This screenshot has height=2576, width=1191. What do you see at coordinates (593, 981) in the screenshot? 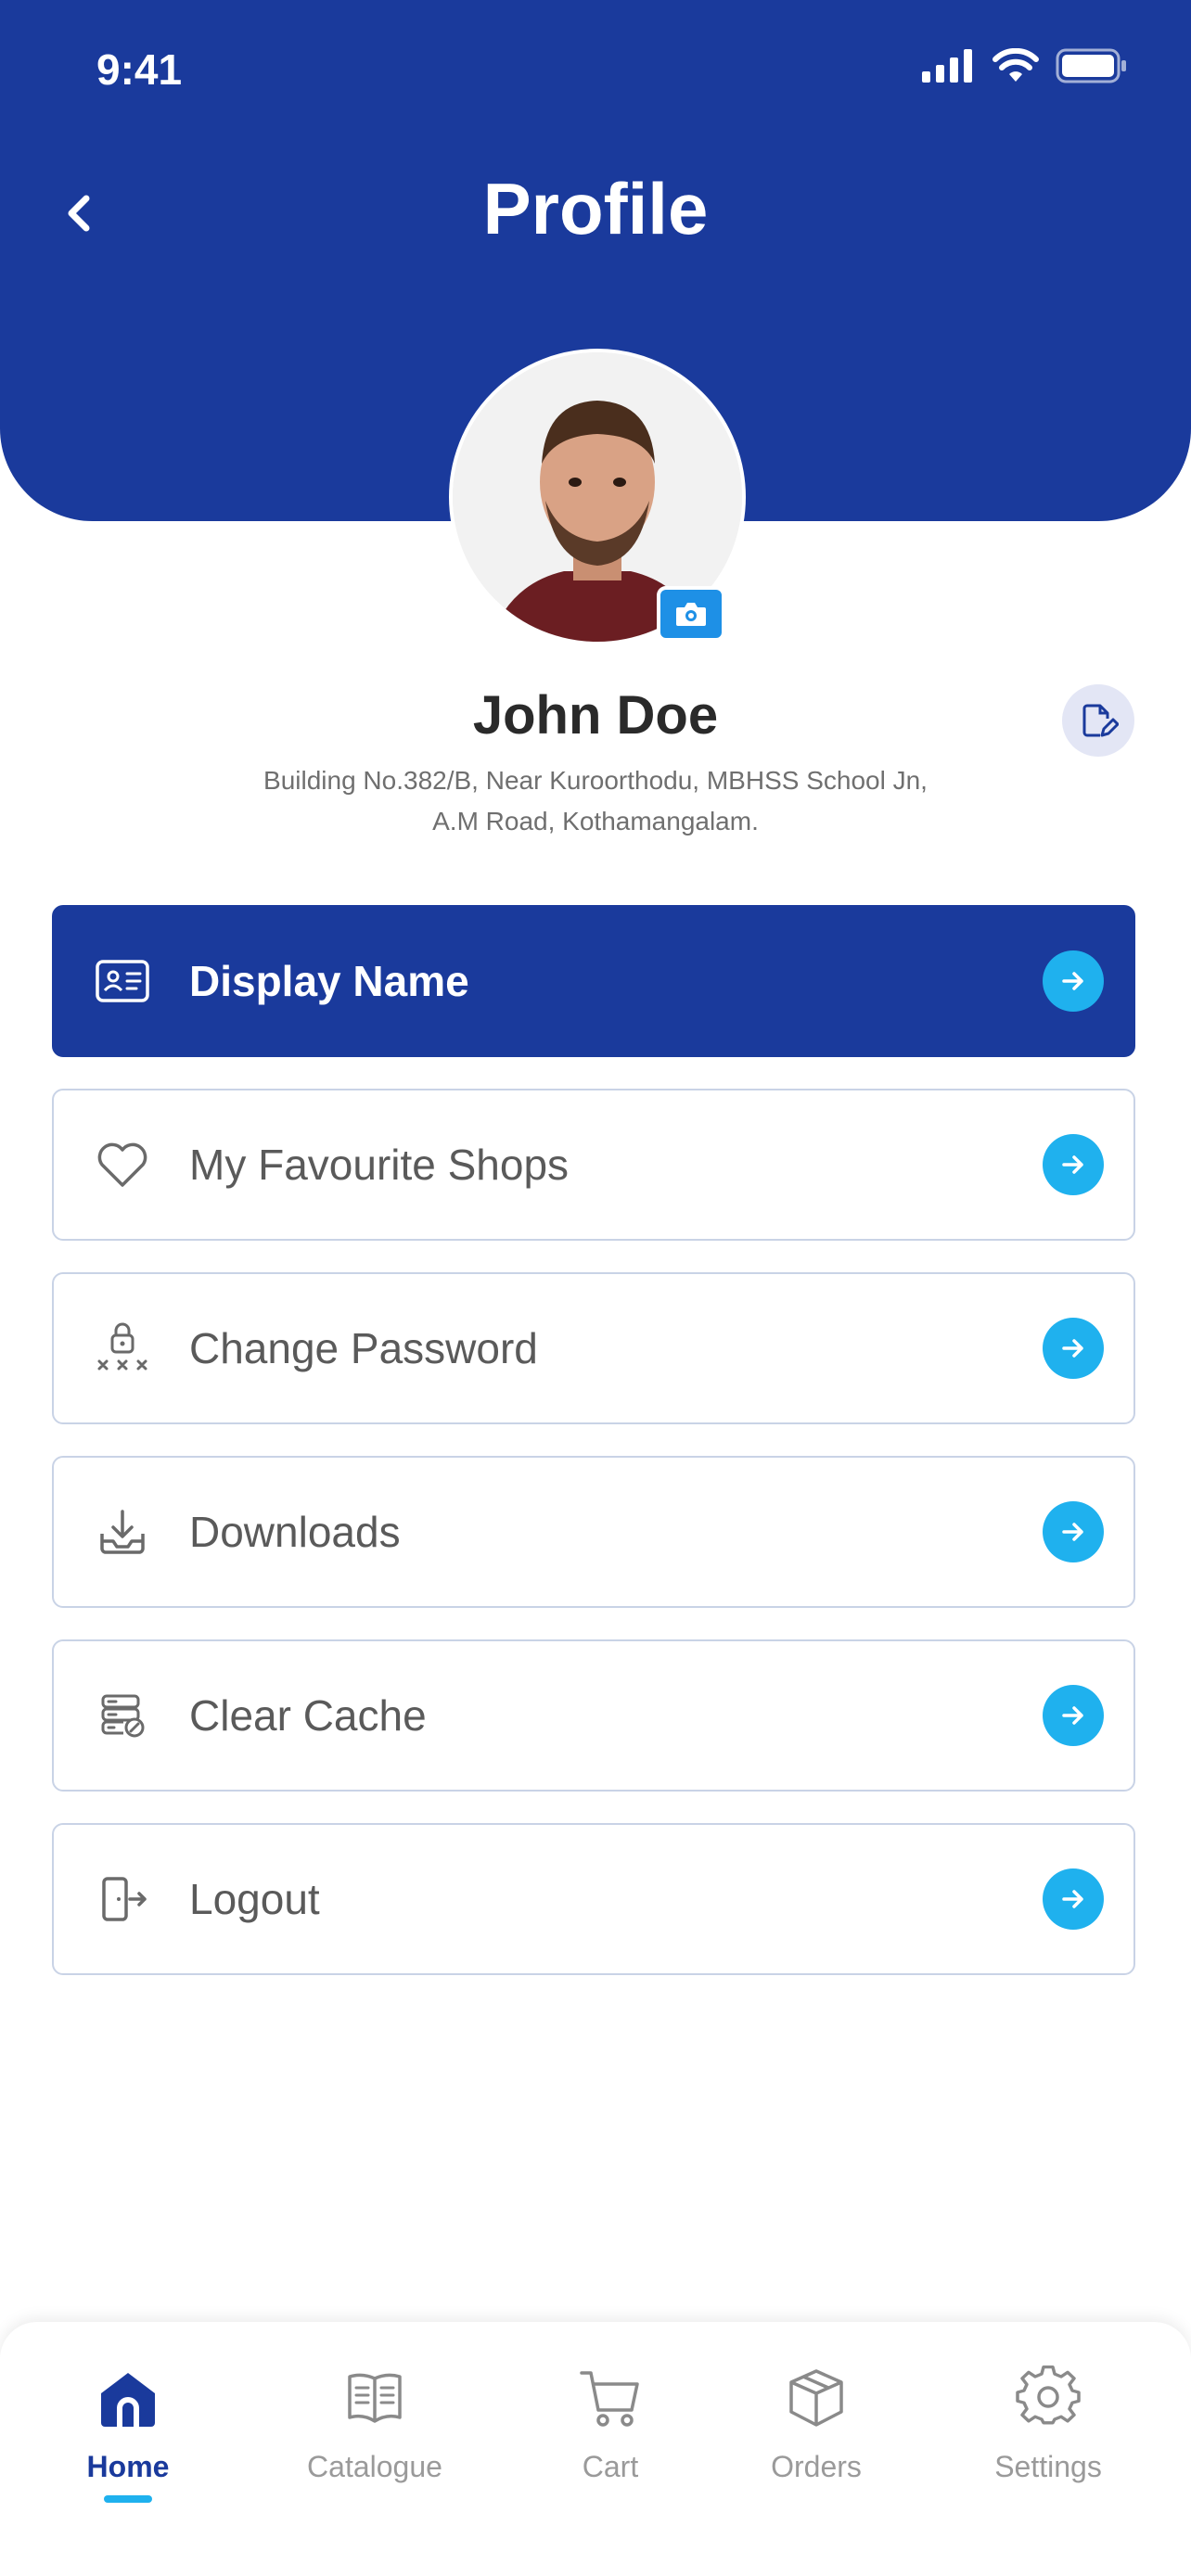
I see `menu-item-display-name: Display Name` at bounding box center [593, 981].